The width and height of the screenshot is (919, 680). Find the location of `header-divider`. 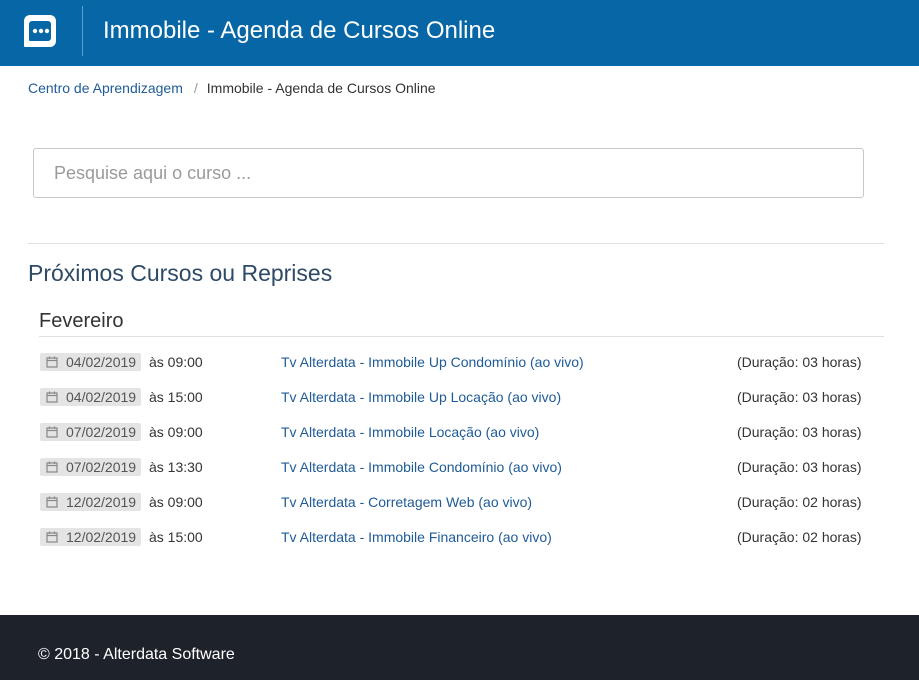

header-divider is located at coordinates (82, 31).